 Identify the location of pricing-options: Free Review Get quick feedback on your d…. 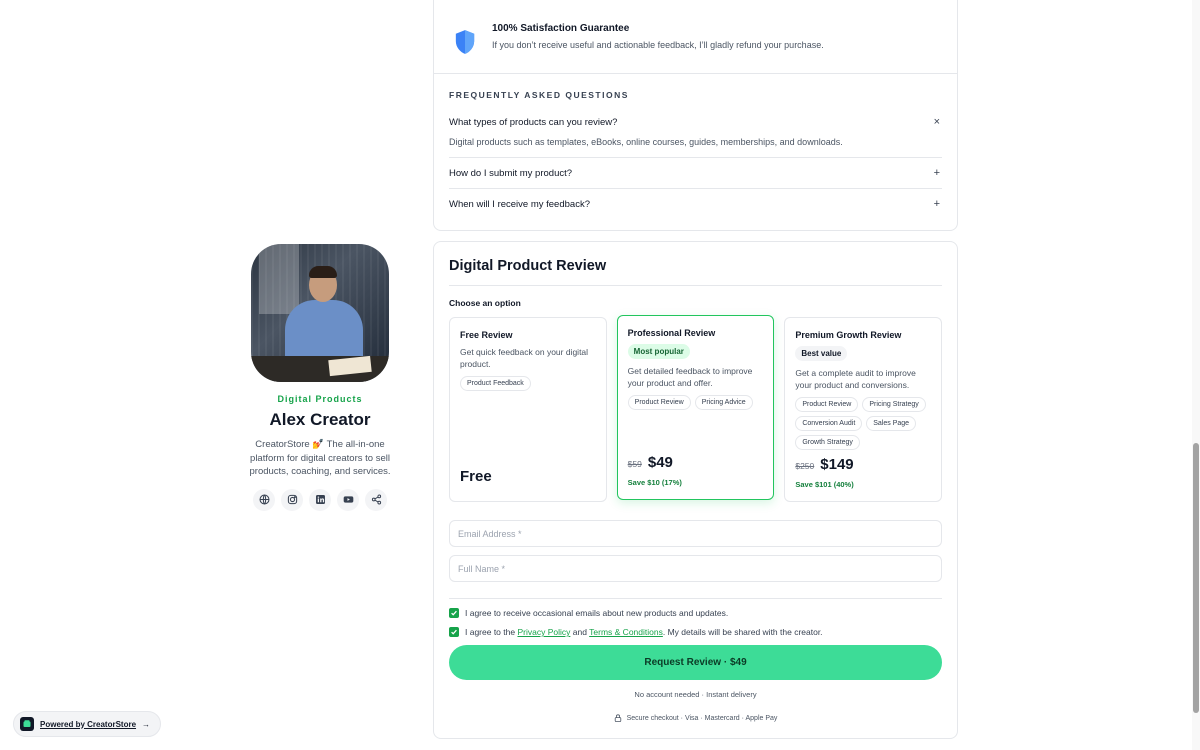
(696, 408).